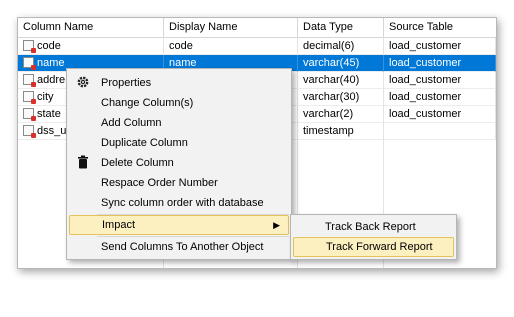 Image resolution: width=514 pixels, height=317 pixels. Describe the element at coordinates (379, 247) in the screenshot. I see `submenu-item-label: Track Forward Report` at that location.